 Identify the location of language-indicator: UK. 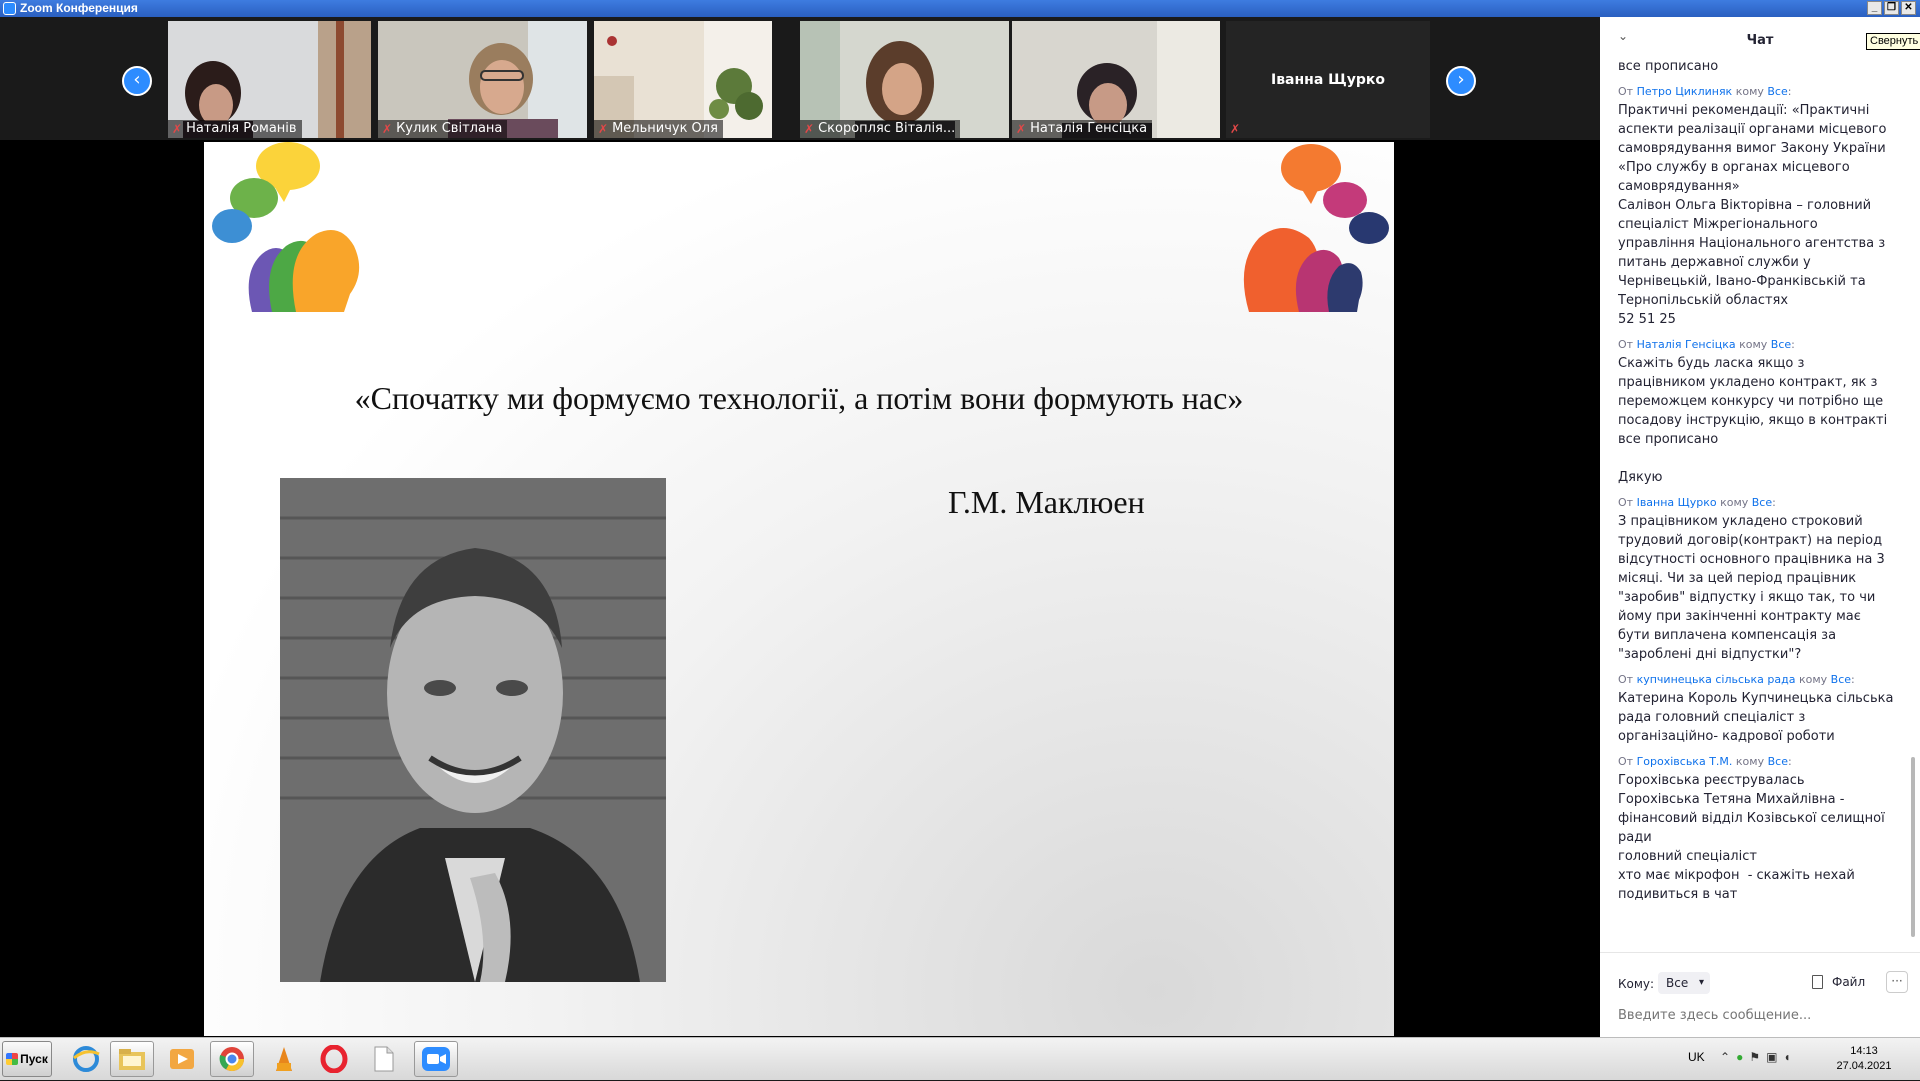
(1696, 1057).